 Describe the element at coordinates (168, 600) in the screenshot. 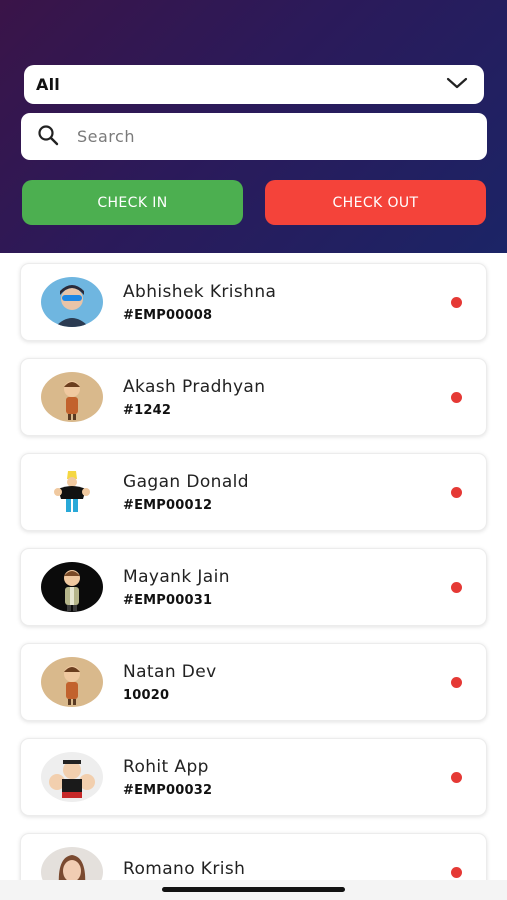

I see `employee-code: #EMP00031` at that location.